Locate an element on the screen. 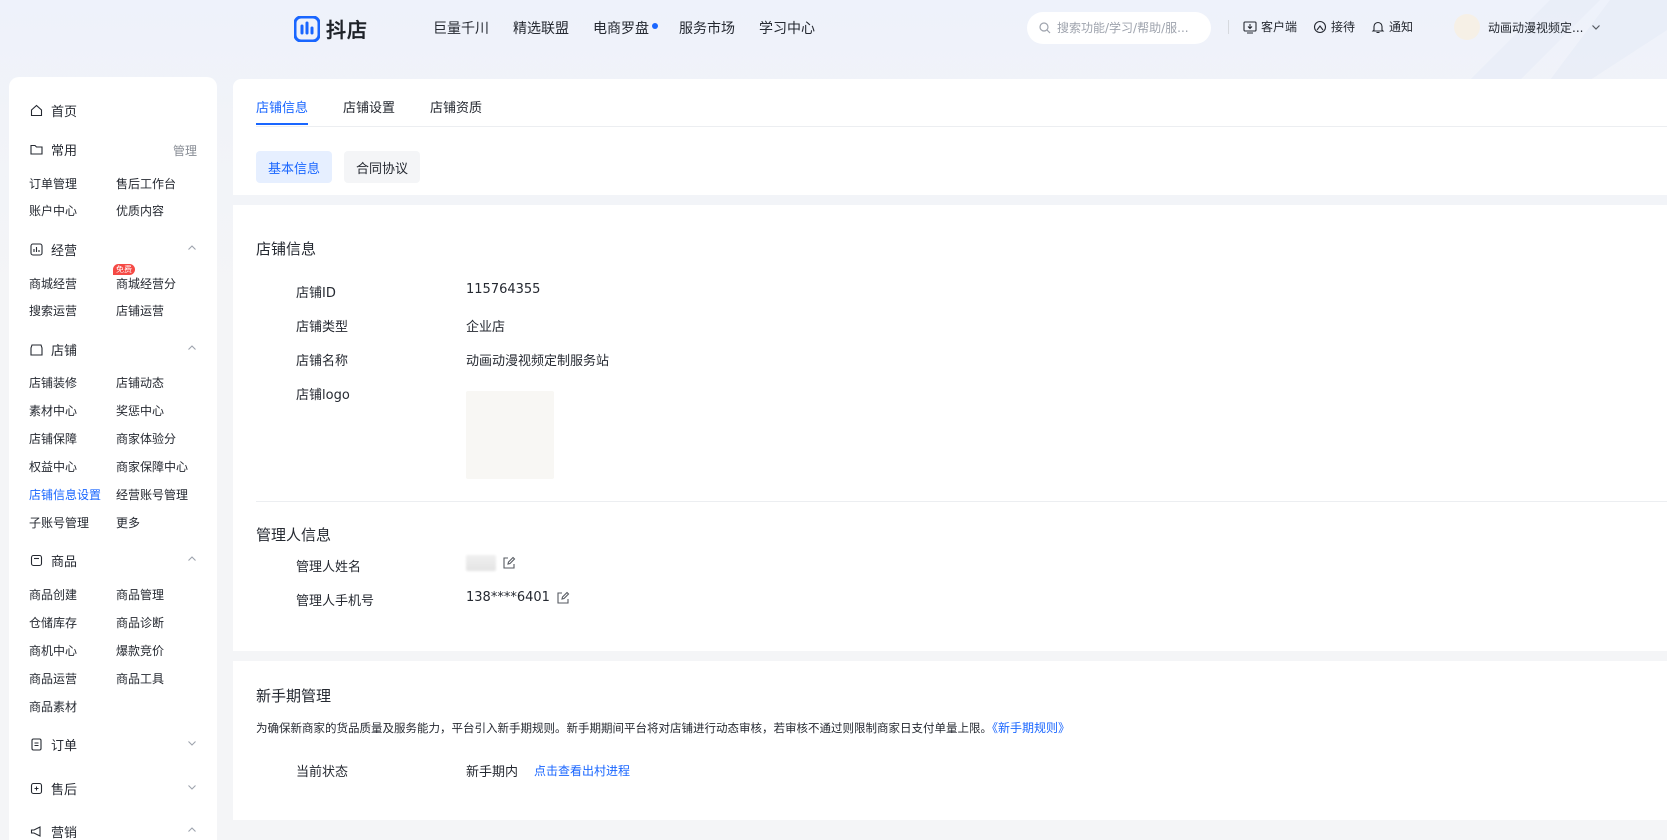 This screenshot has height=840, width=1667. sidebar-item-hot-bidding: 爆款竞价 is located at coordinates (140, 650).